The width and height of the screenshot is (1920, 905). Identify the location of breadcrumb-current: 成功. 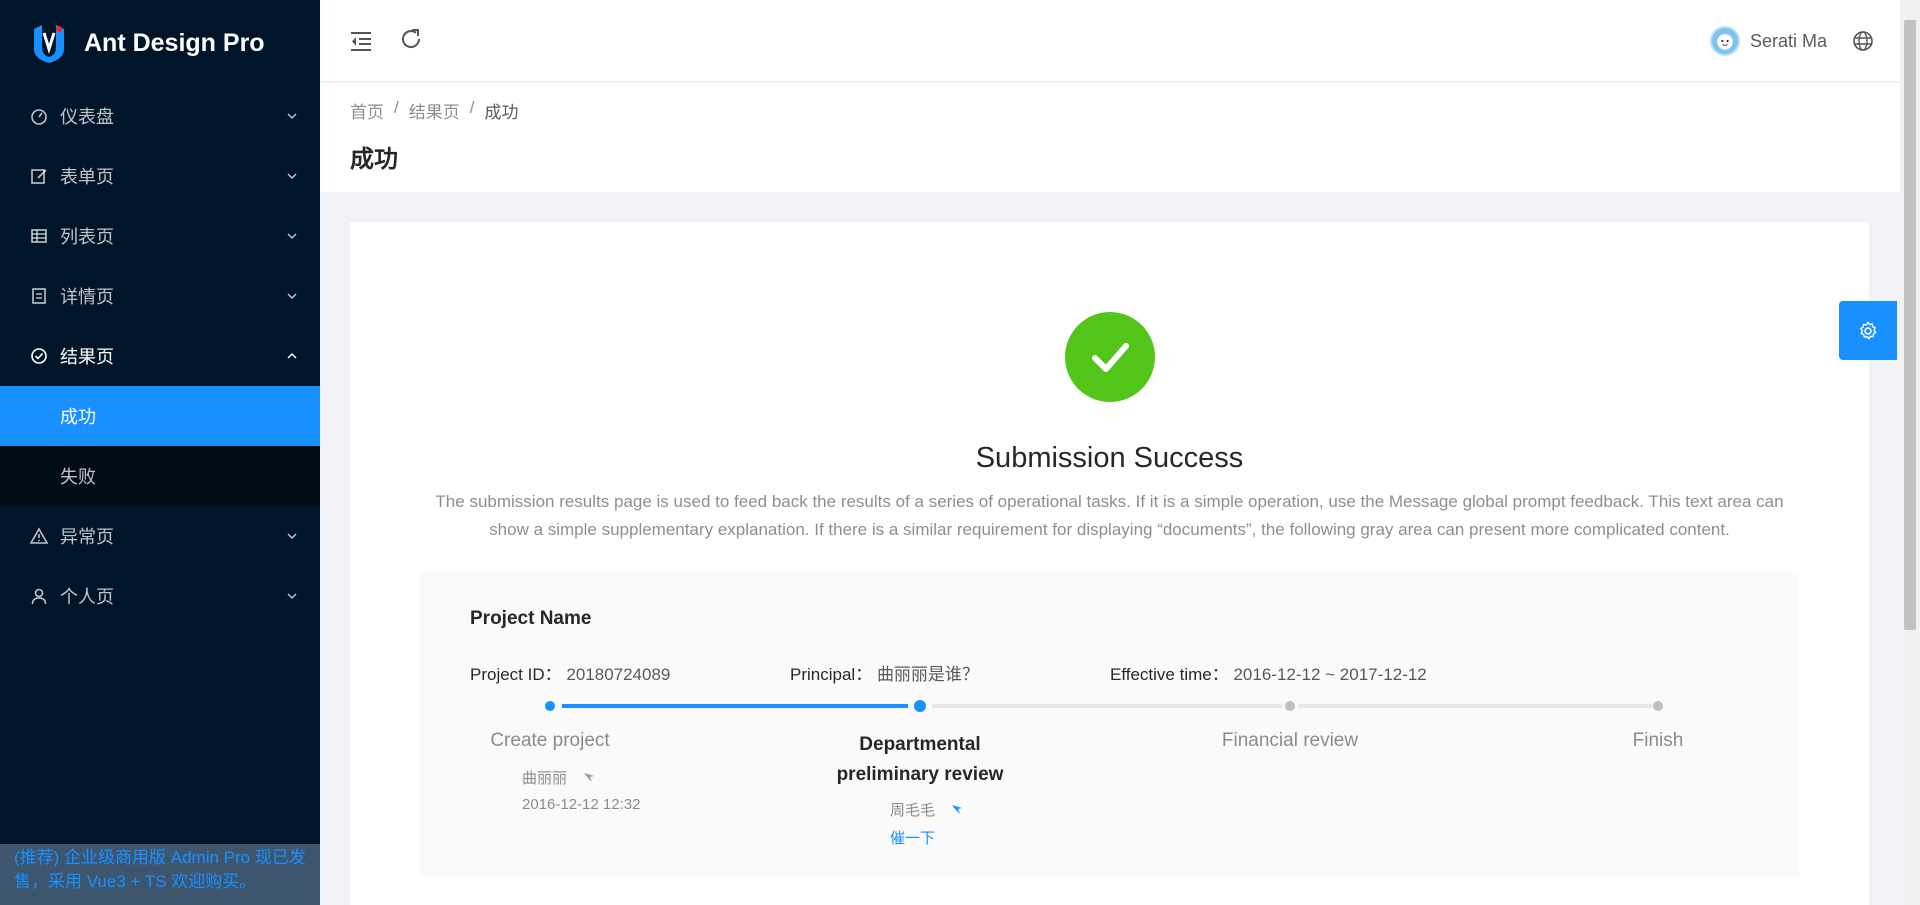
(501, 112).